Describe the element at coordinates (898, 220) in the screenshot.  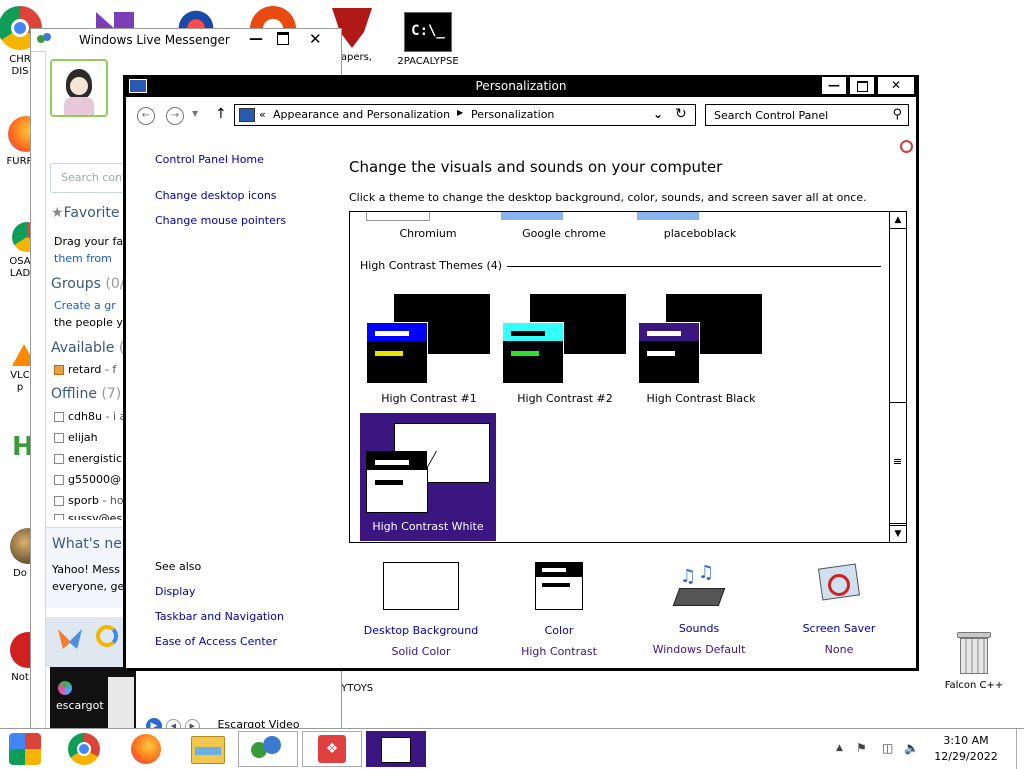
I see `scroll-up-icon: ▲` at that location.